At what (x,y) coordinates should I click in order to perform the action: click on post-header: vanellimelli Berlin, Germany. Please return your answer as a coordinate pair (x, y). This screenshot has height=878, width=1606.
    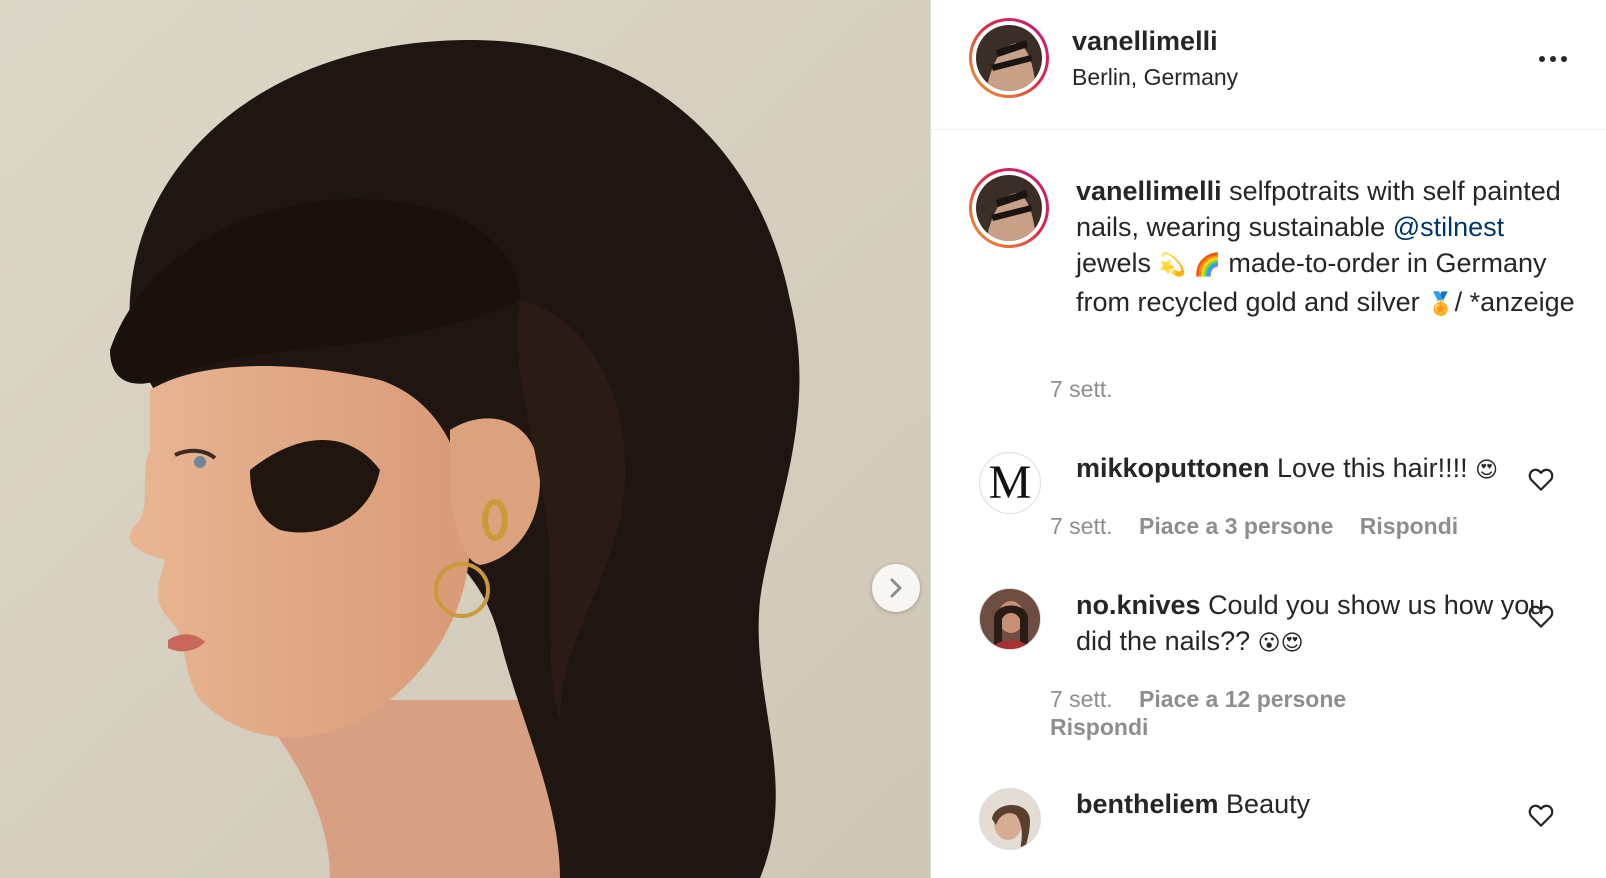
    Looking at the image, I should click on (1268, 65).